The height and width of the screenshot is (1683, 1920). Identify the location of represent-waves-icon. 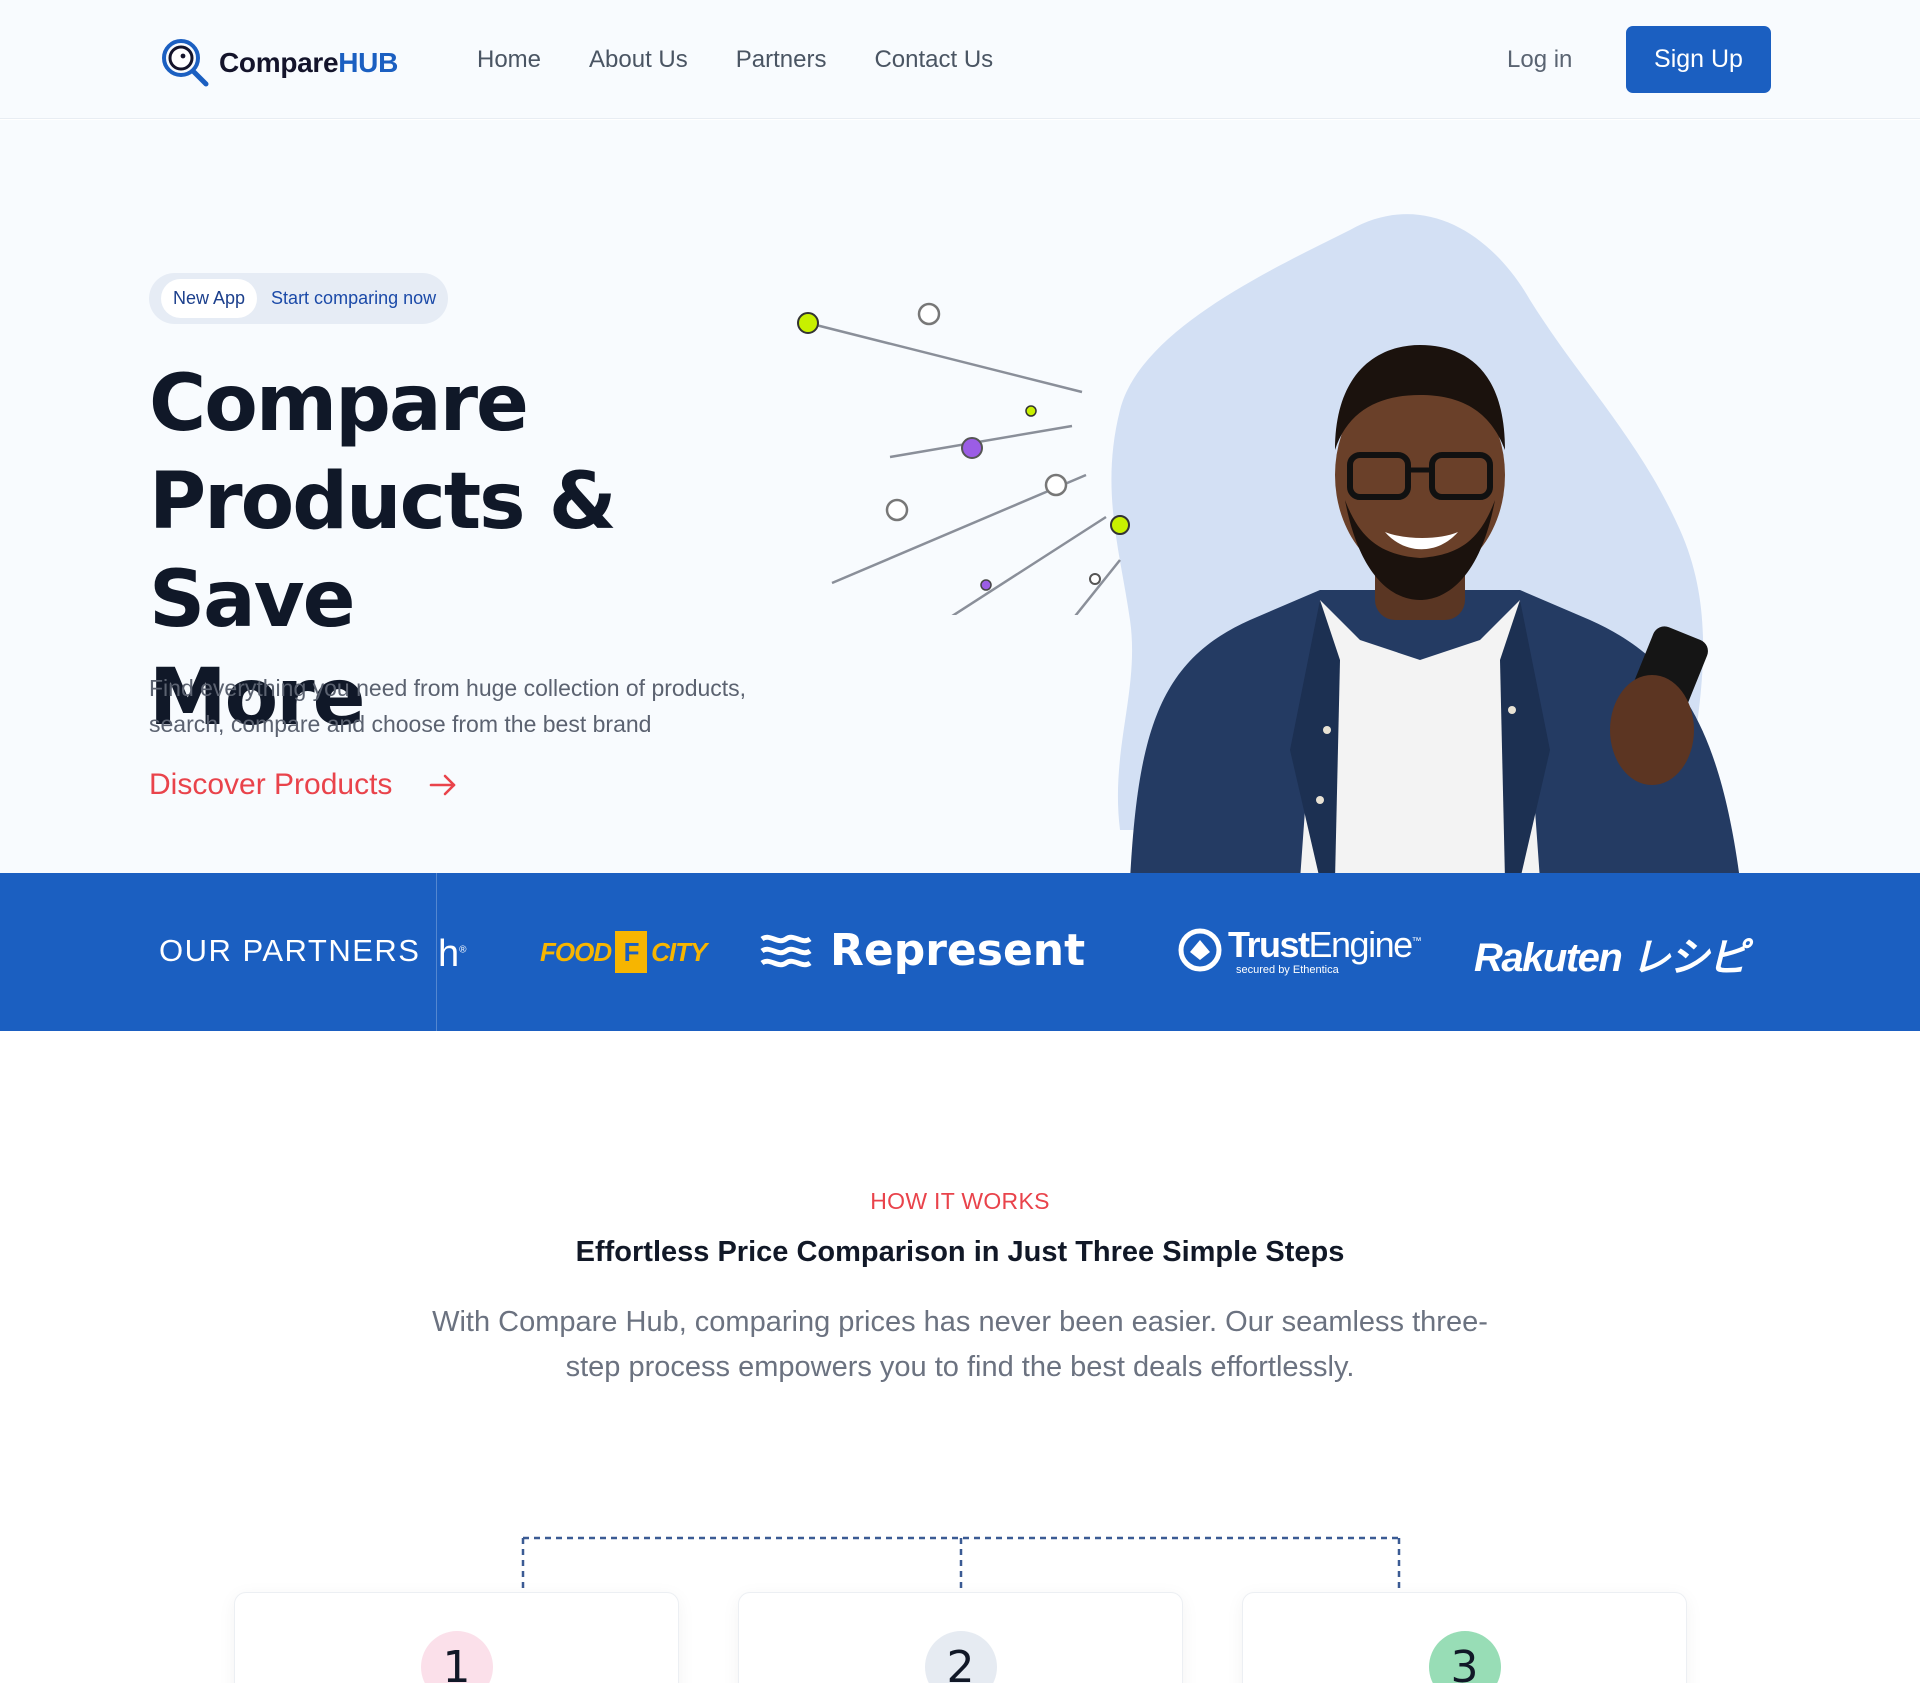
(786, 950).